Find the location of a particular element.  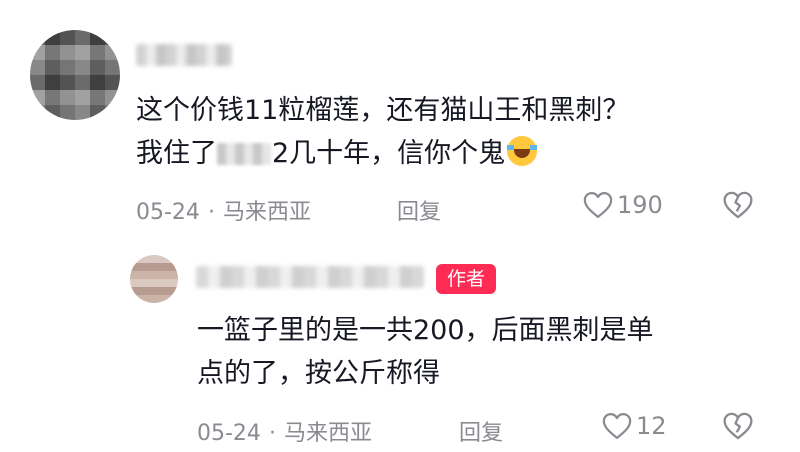

comment-text-line2-suffix: 2几十年，信你个鬼 is located at coordinates (389, 153).